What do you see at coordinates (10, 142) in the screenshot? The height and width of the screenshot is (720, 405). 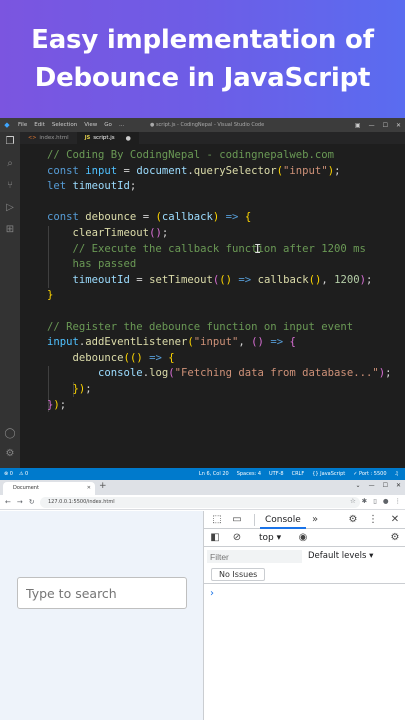 I see `explorer-icon: ❐` at bounding box center [10, 142].